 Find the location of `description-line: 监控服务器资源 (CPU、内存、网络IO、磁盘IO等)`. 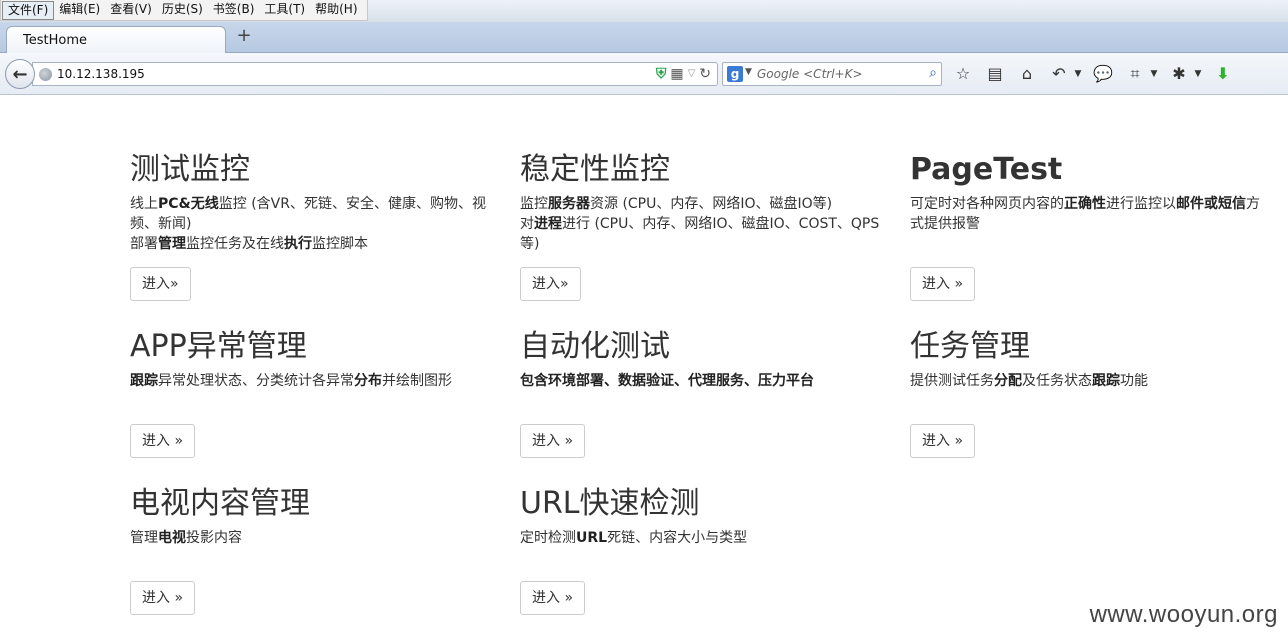

description-line: 监控服务器资源 (CPU、内存、网络IO、磁盘IO等) is located at coordinates (700, 204).